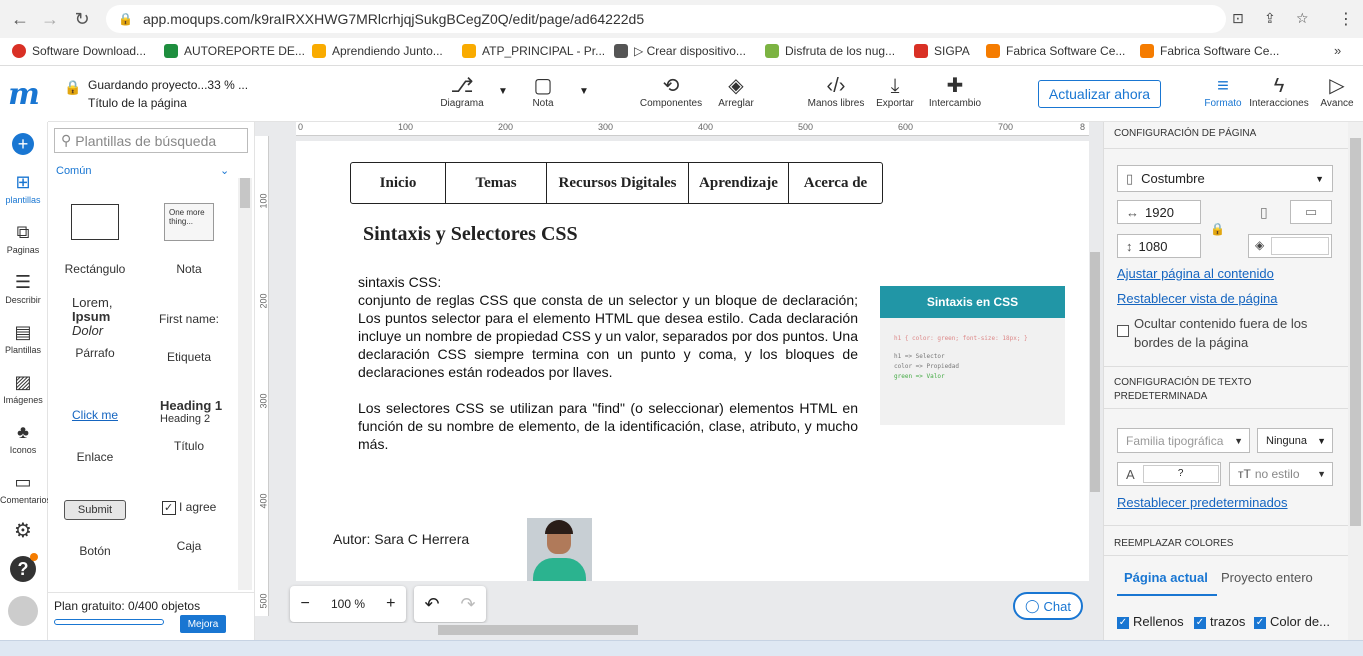  I want to click on template-label: First name: Etiqueta, so click(189, 332).